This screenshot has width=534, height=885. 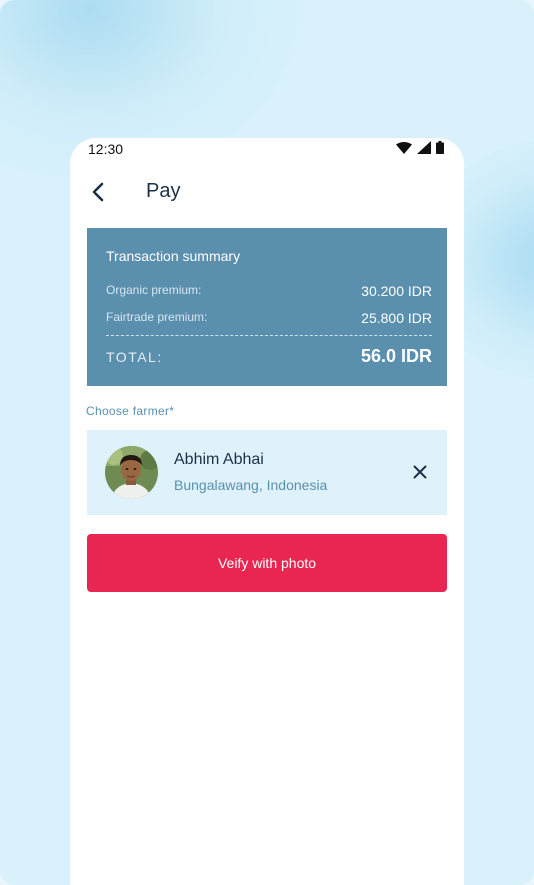 I want to click on status-icons, so click(x=420, y=147).